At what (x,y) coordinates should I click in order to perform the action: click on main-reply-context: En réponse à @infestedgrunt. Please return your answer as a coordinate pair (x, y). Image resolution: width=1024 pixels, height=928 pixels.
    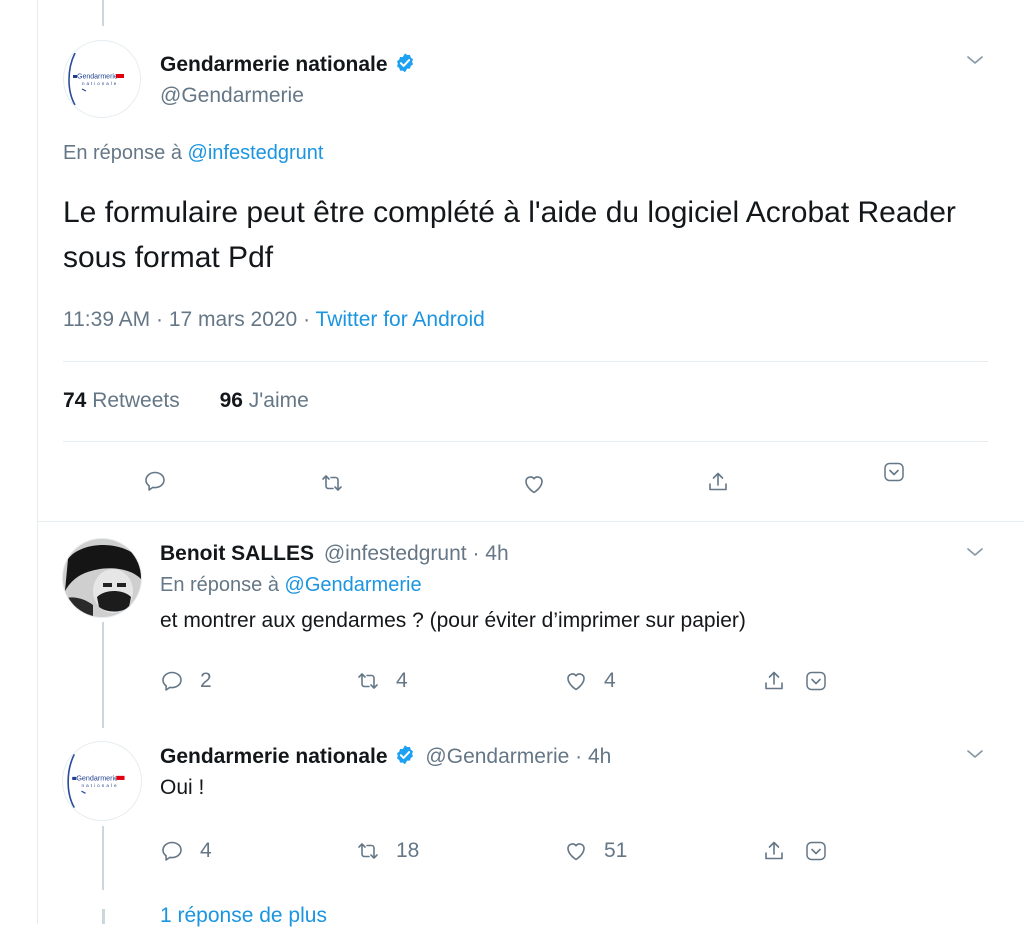
    Looking at the image, I should click on (193, 153).